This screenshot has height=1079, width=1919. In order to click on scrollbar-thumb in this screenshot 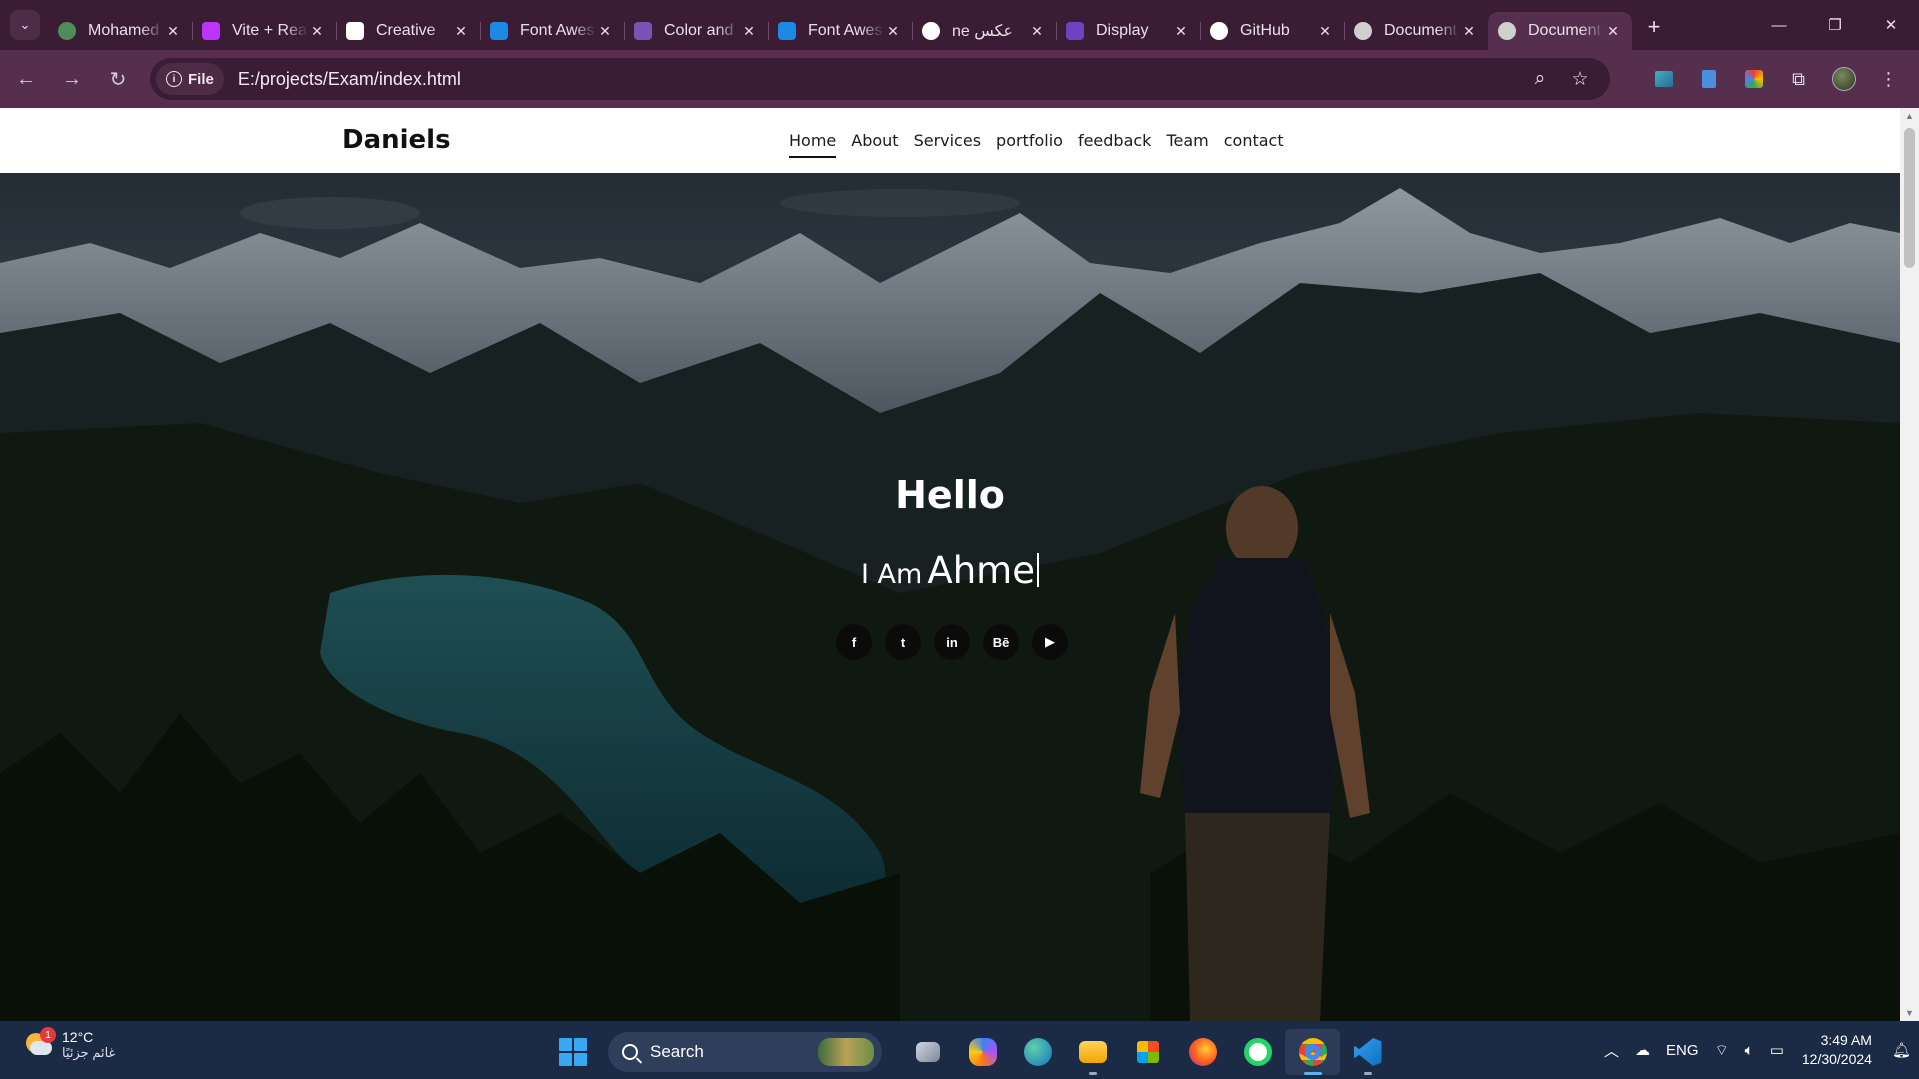, I will do `click(1909, 198)`.